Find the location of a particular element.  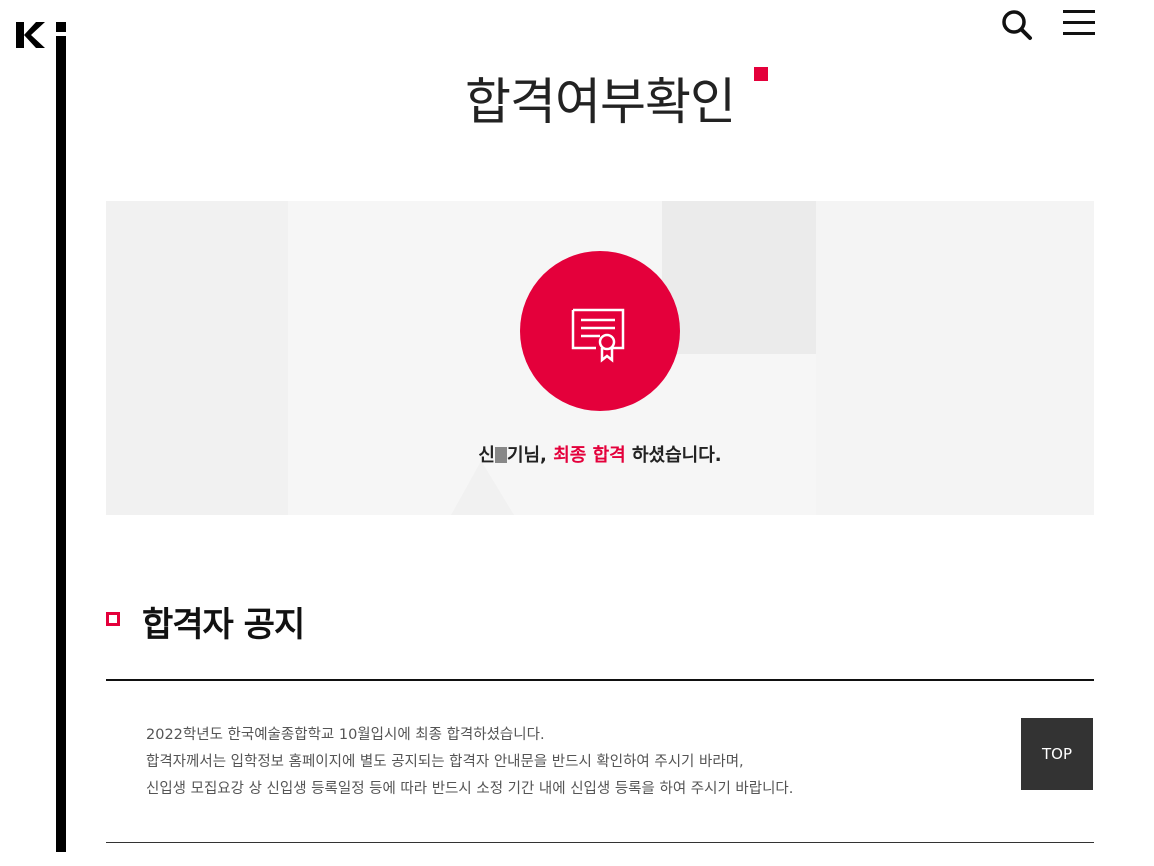

certificate-icon is located at coordinates (598, 335).